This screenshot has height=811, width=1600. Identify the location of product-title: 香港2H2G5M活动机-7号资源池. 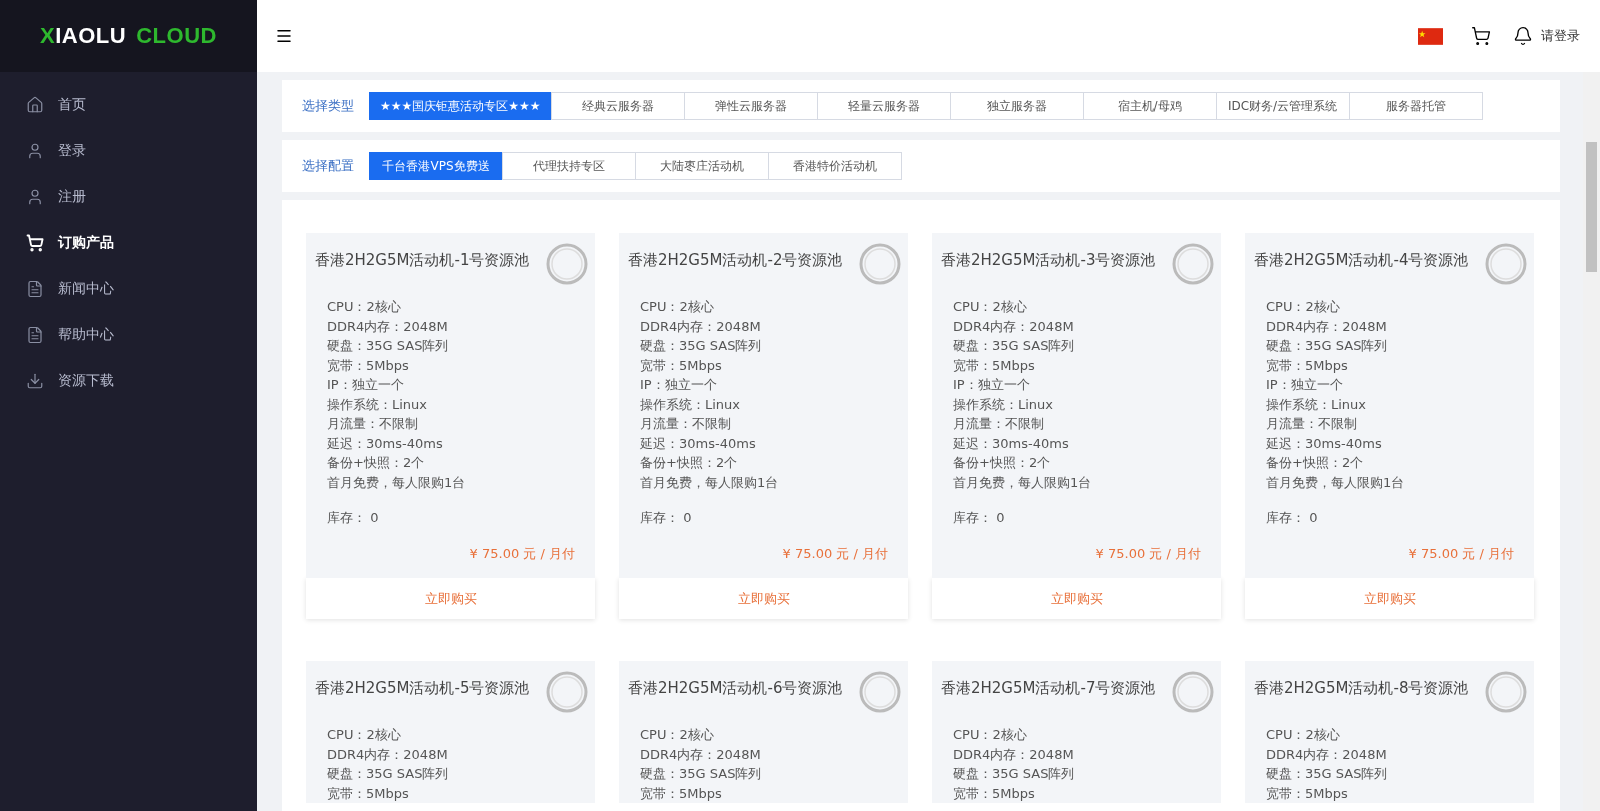
(1048, 689).